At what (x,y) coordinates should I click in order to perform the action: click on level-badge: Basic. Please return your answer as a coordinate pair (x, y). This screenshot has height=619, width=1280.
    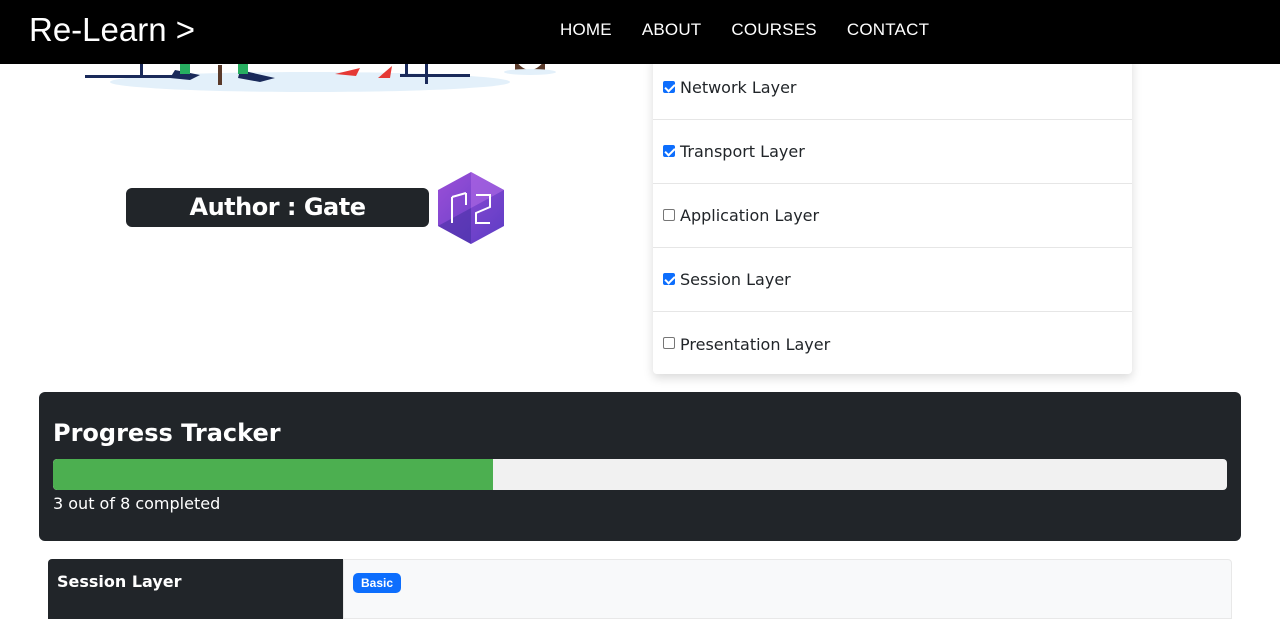
    Looking at the image, I should click on (377, 583).